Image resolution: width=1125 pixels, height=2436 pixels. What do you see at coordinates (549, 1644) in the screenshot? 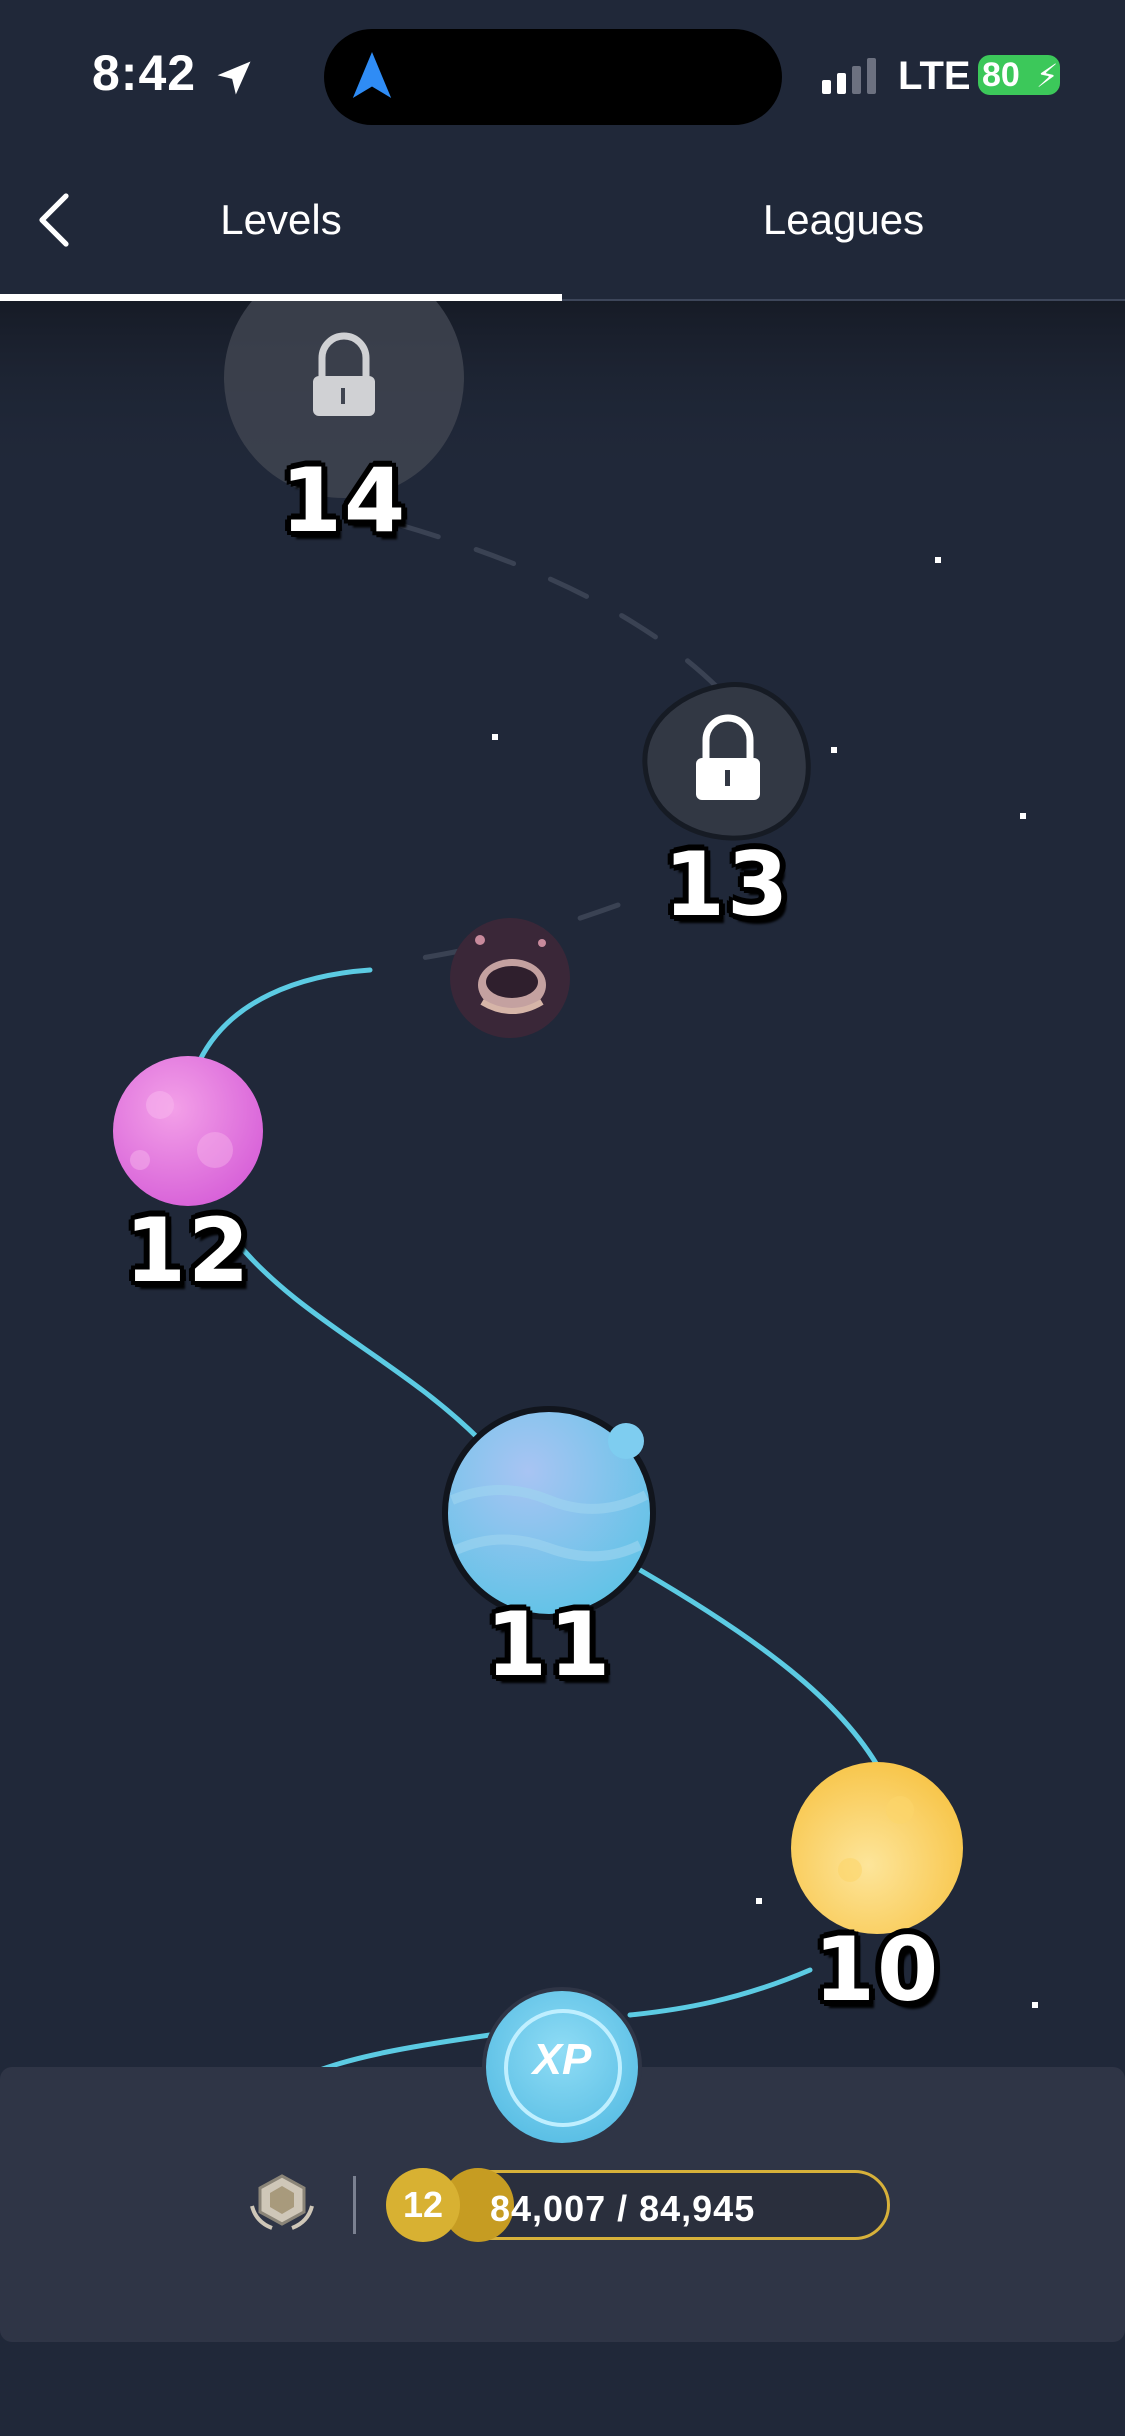
I see `level-number-11: 11` at bounding box center [549, 1644].